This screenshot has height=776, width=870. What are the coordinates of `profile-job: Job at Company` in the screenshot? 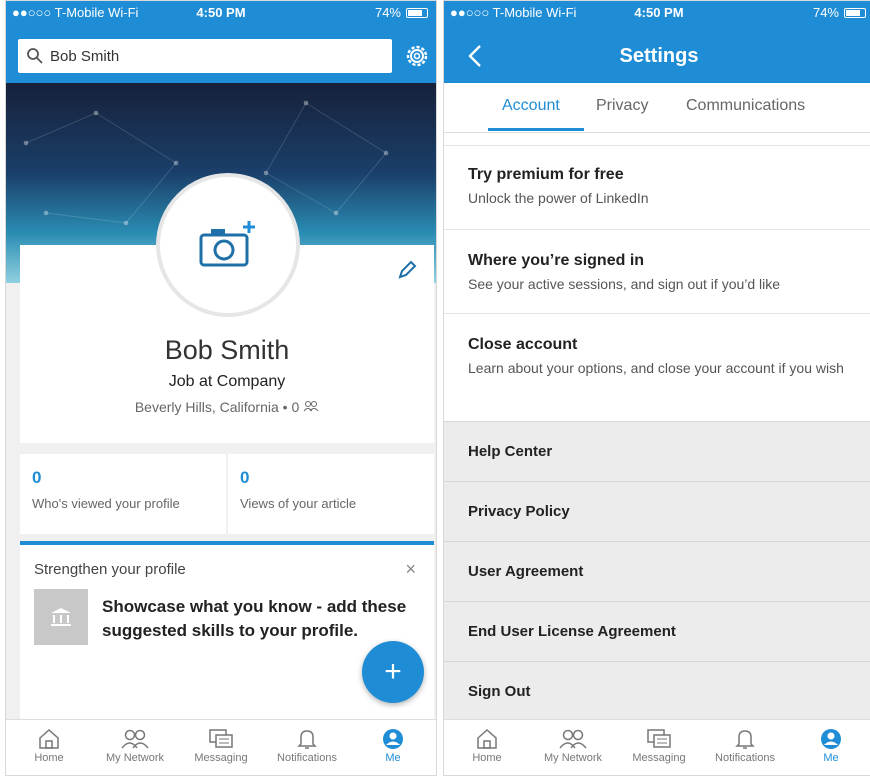 It's located at (227, 381).